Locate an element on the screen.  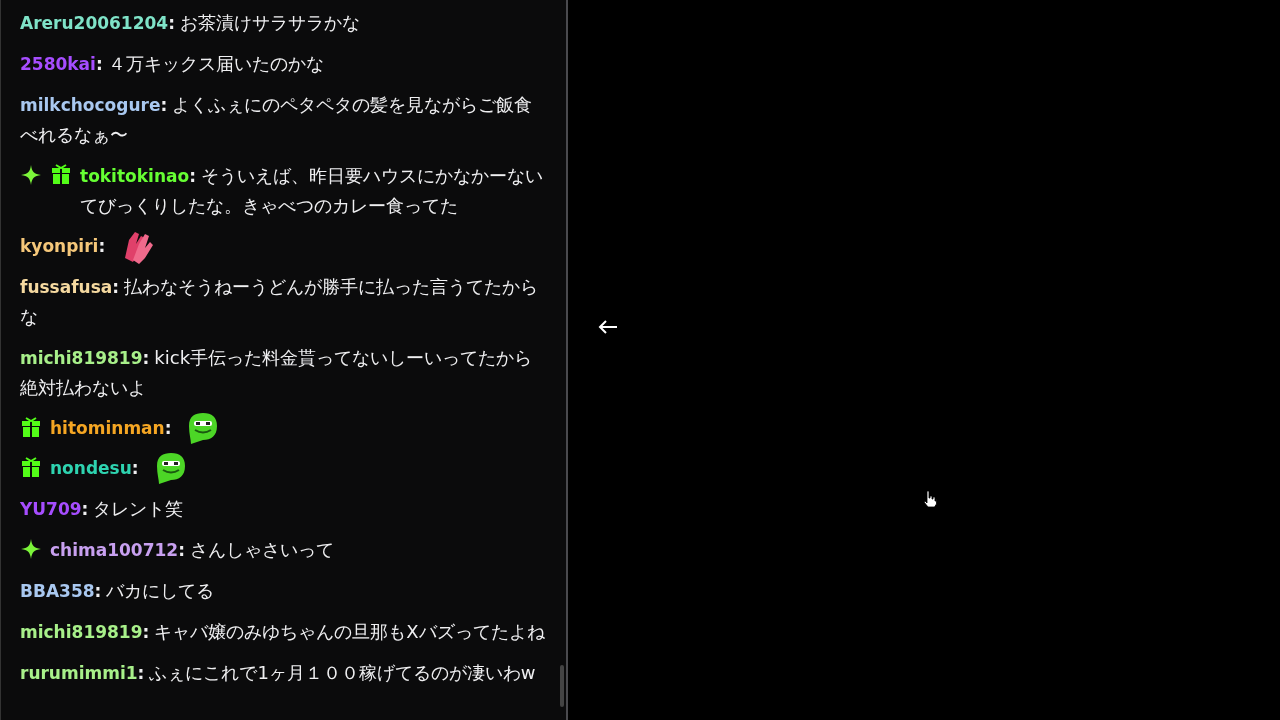
username: hitominman: is located at coordinates (111, 428).